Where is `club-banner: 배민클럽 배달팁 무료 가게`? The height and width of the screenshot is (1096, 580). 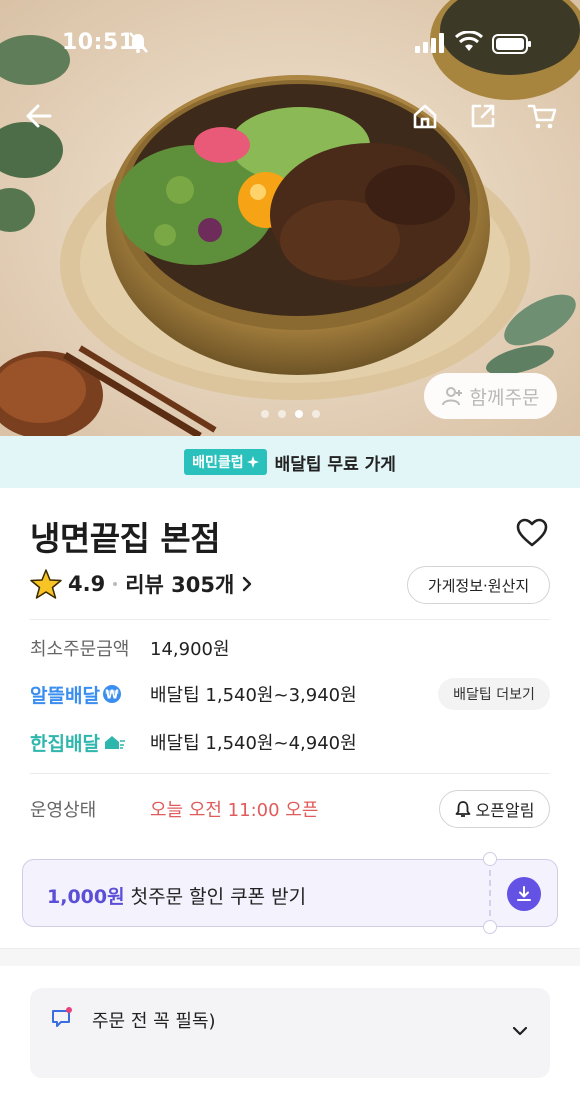 club-banner: 배민클럽 배달팁 무료 가게 is located at coordinates (290, 462).